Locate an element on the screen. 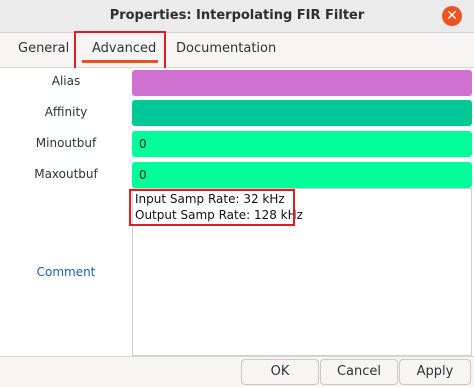 This screenshot has height=387, width=474. tab-bar: General Advanced Documentation is located at coordinates (237, 50).